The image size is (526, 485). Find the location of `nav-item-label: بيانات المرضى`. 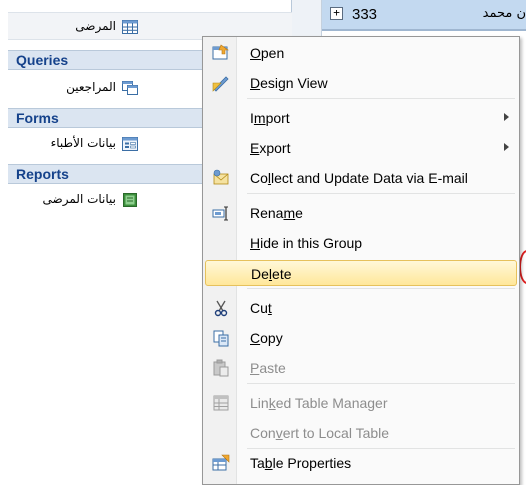

nav-item-label: بيانات المرضى is located at coordinates (79, 199).